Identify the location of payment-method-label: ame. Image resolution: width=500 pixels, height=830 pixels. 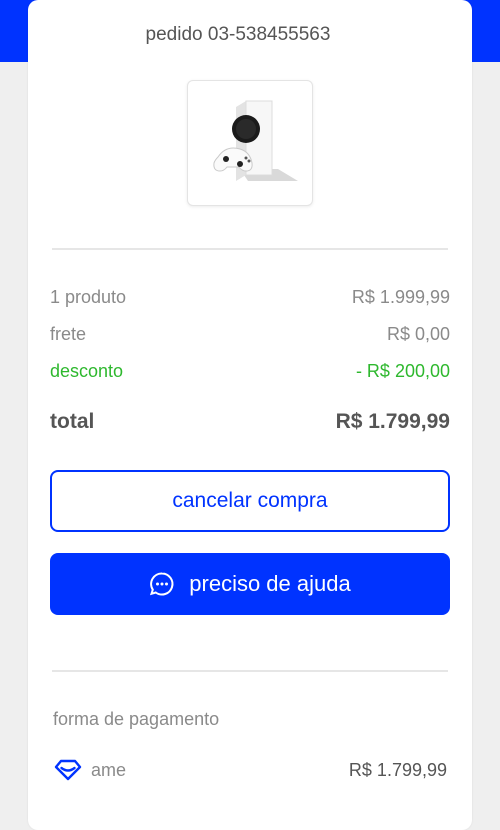
(109, 769).